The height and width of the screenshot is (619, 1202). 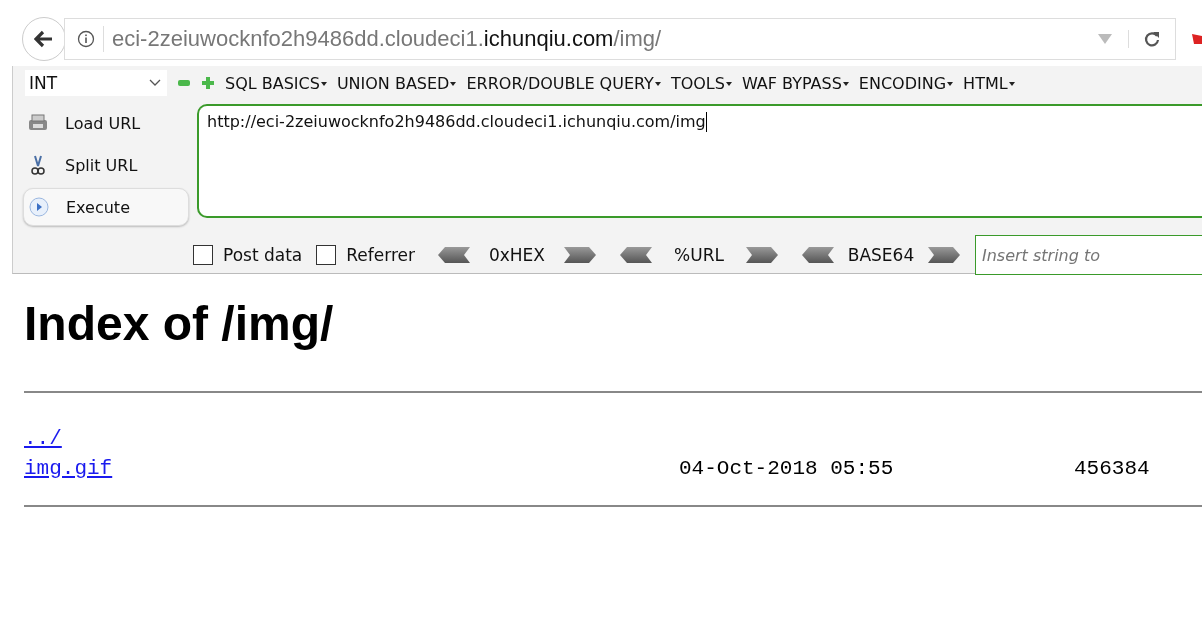 What do you see at coordinates (1088, 255) in the screenshot?
I see `insert-string-field: Insert string to` at bounding box center [1088, 255].